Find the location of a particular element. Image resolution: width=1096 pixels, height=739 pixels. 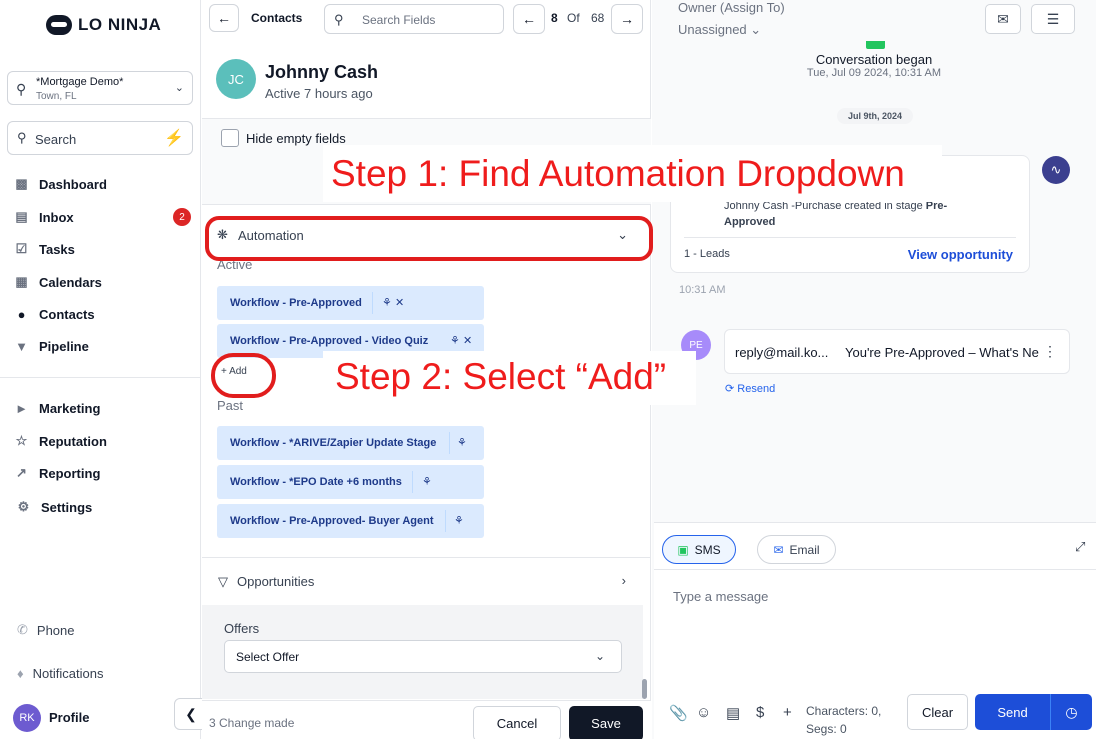

send-button: Send is located at coordinates (1012, 712).